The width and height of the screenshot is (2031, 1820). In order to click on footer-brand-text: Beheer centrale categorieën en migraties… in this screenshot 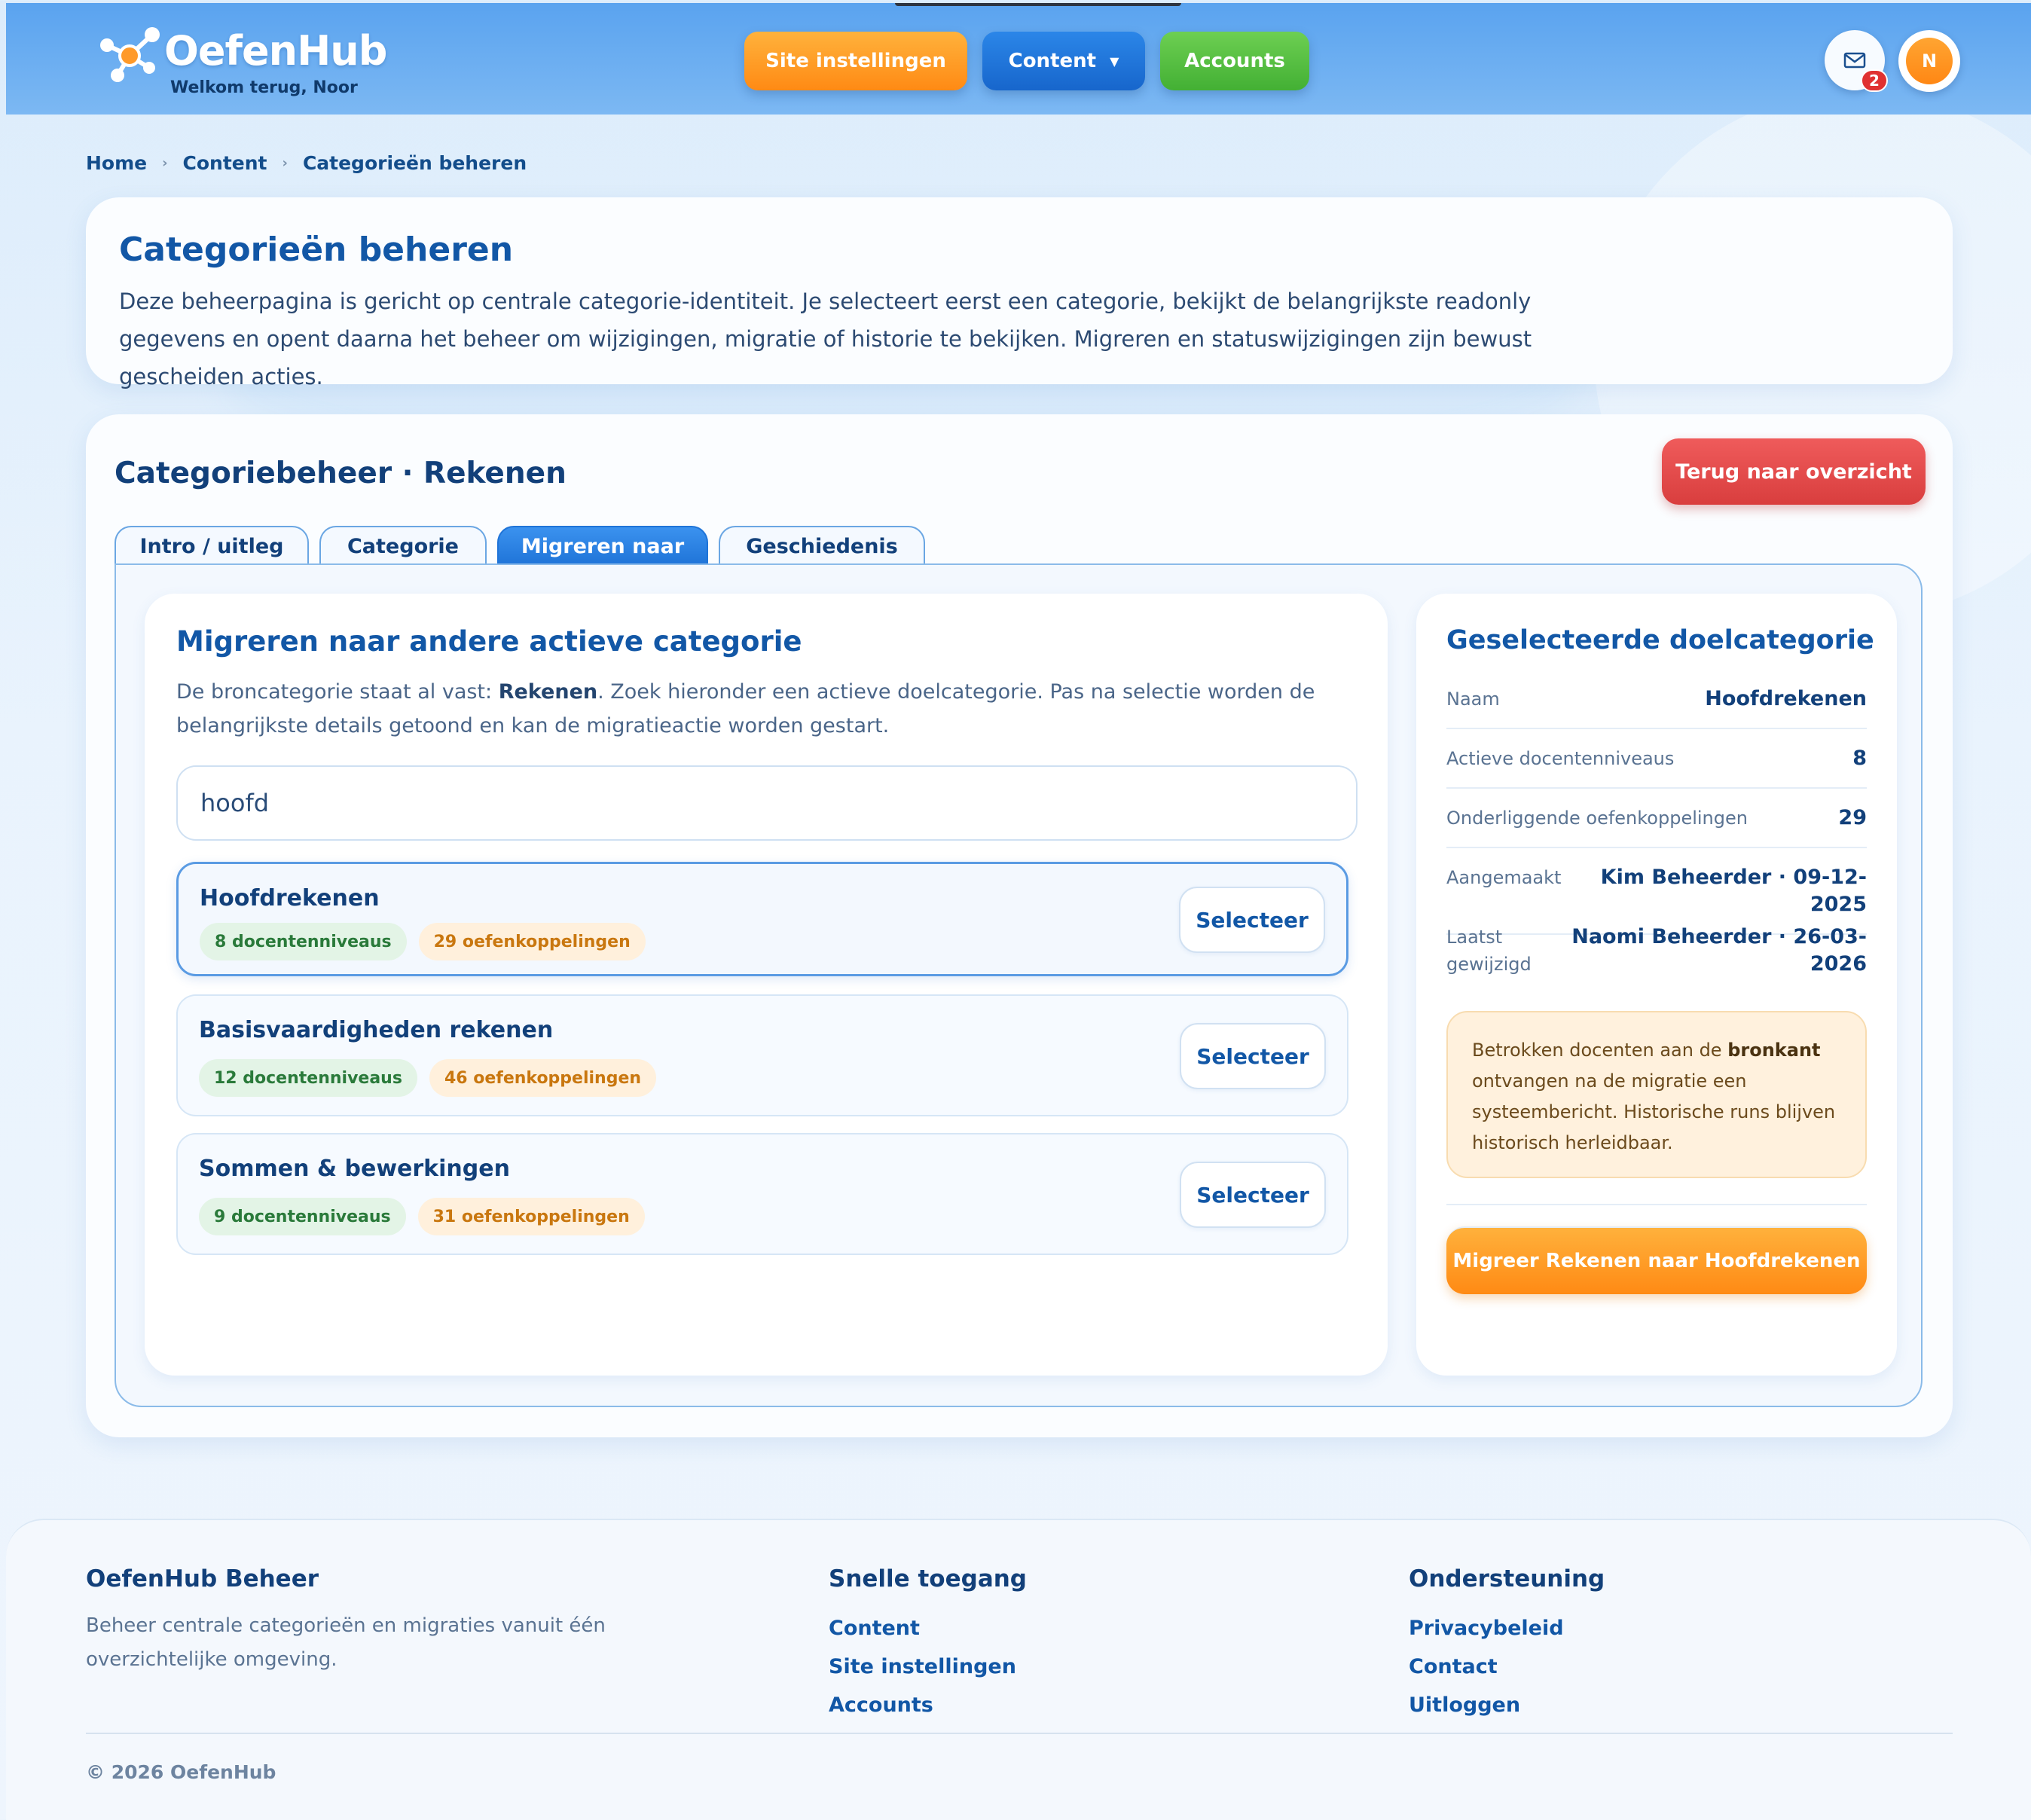, I will do `click(346, 1642)`.